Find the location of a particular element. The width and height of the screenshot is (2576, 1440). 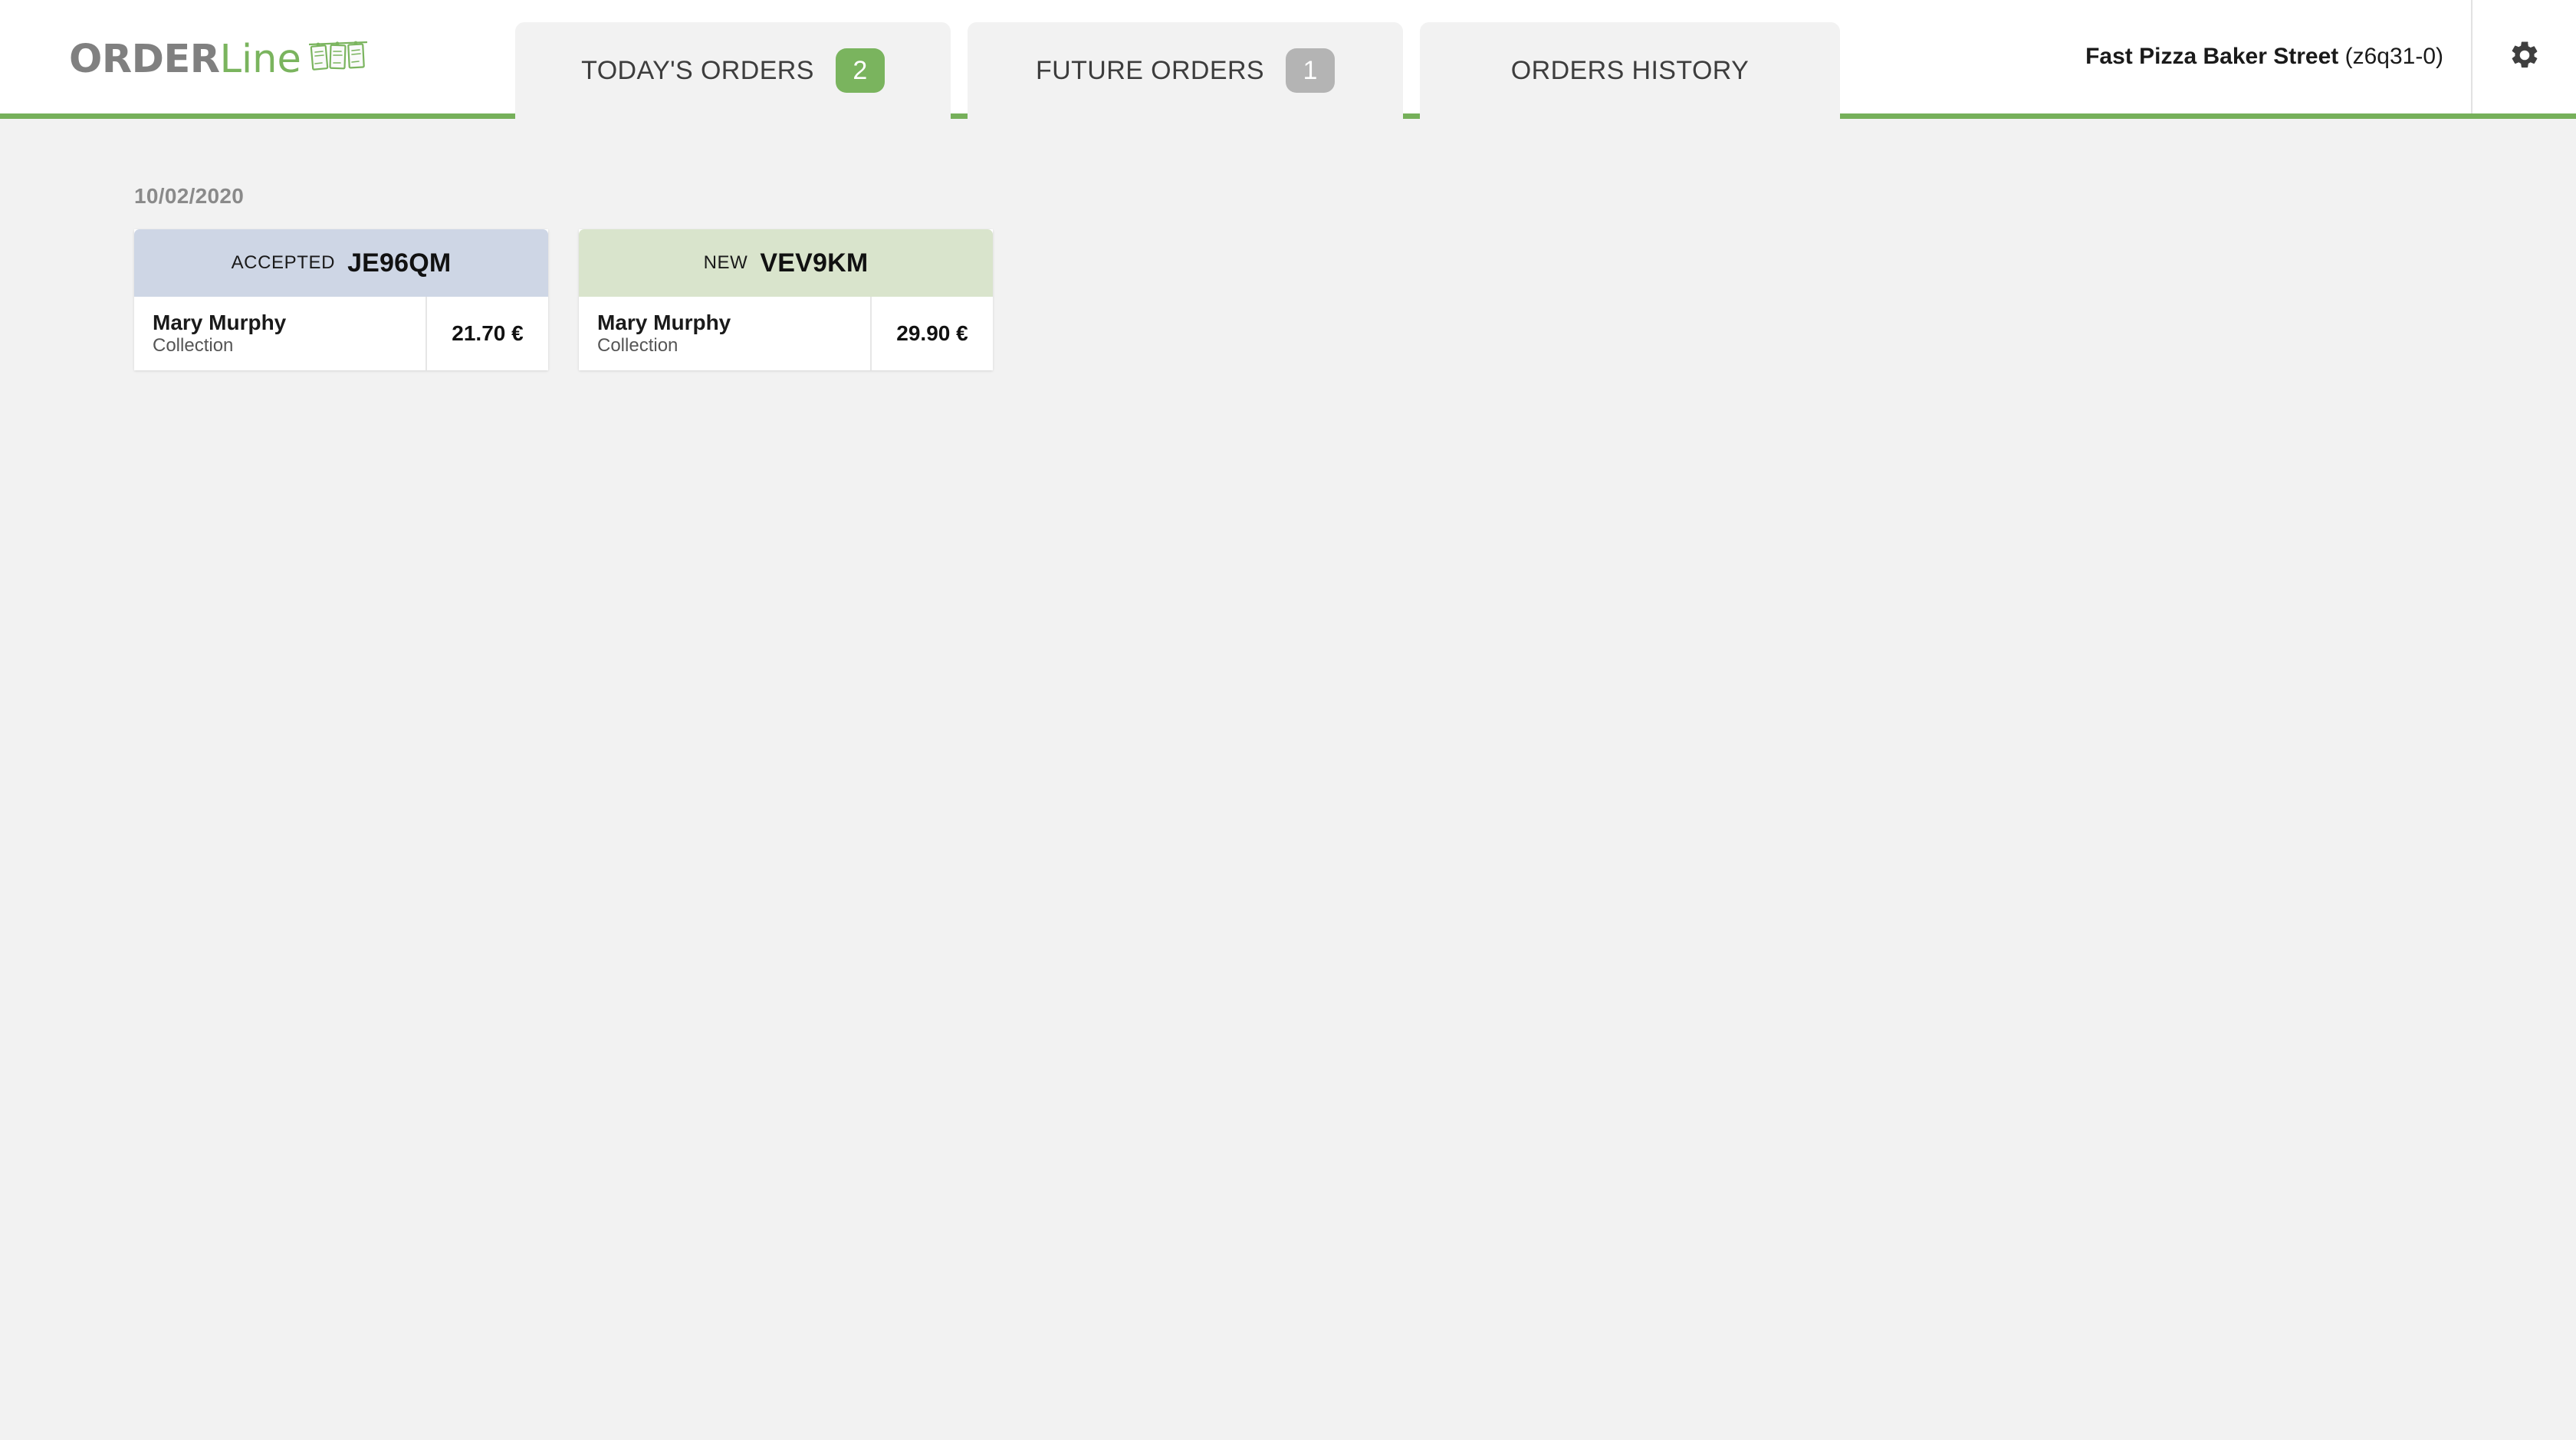

tab-todays-orders: TODAY'S ORDERS 2 is located at coordinates (733, 70).